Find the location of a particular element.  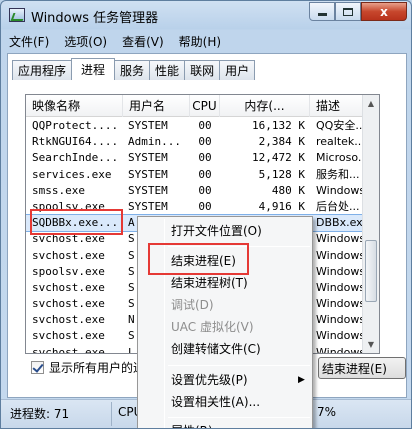

menu-bar: 文件(F) 选项(O) 查看(V) 帮助(H) is located at coordinates (206, 41).